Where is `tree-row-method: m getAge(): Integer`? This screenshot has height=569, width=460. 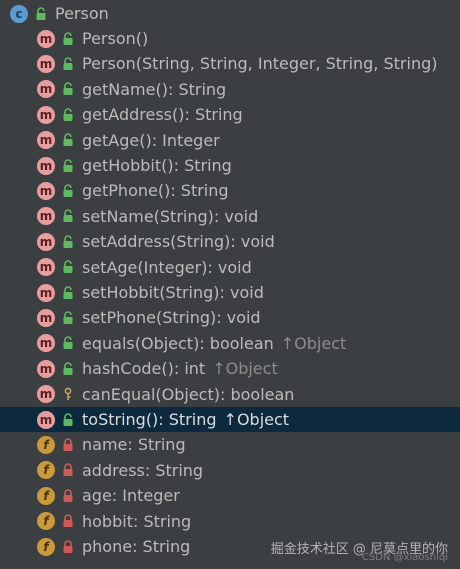
tree-row-method: m getAge(): Integer is located at coordinates (230, 140).